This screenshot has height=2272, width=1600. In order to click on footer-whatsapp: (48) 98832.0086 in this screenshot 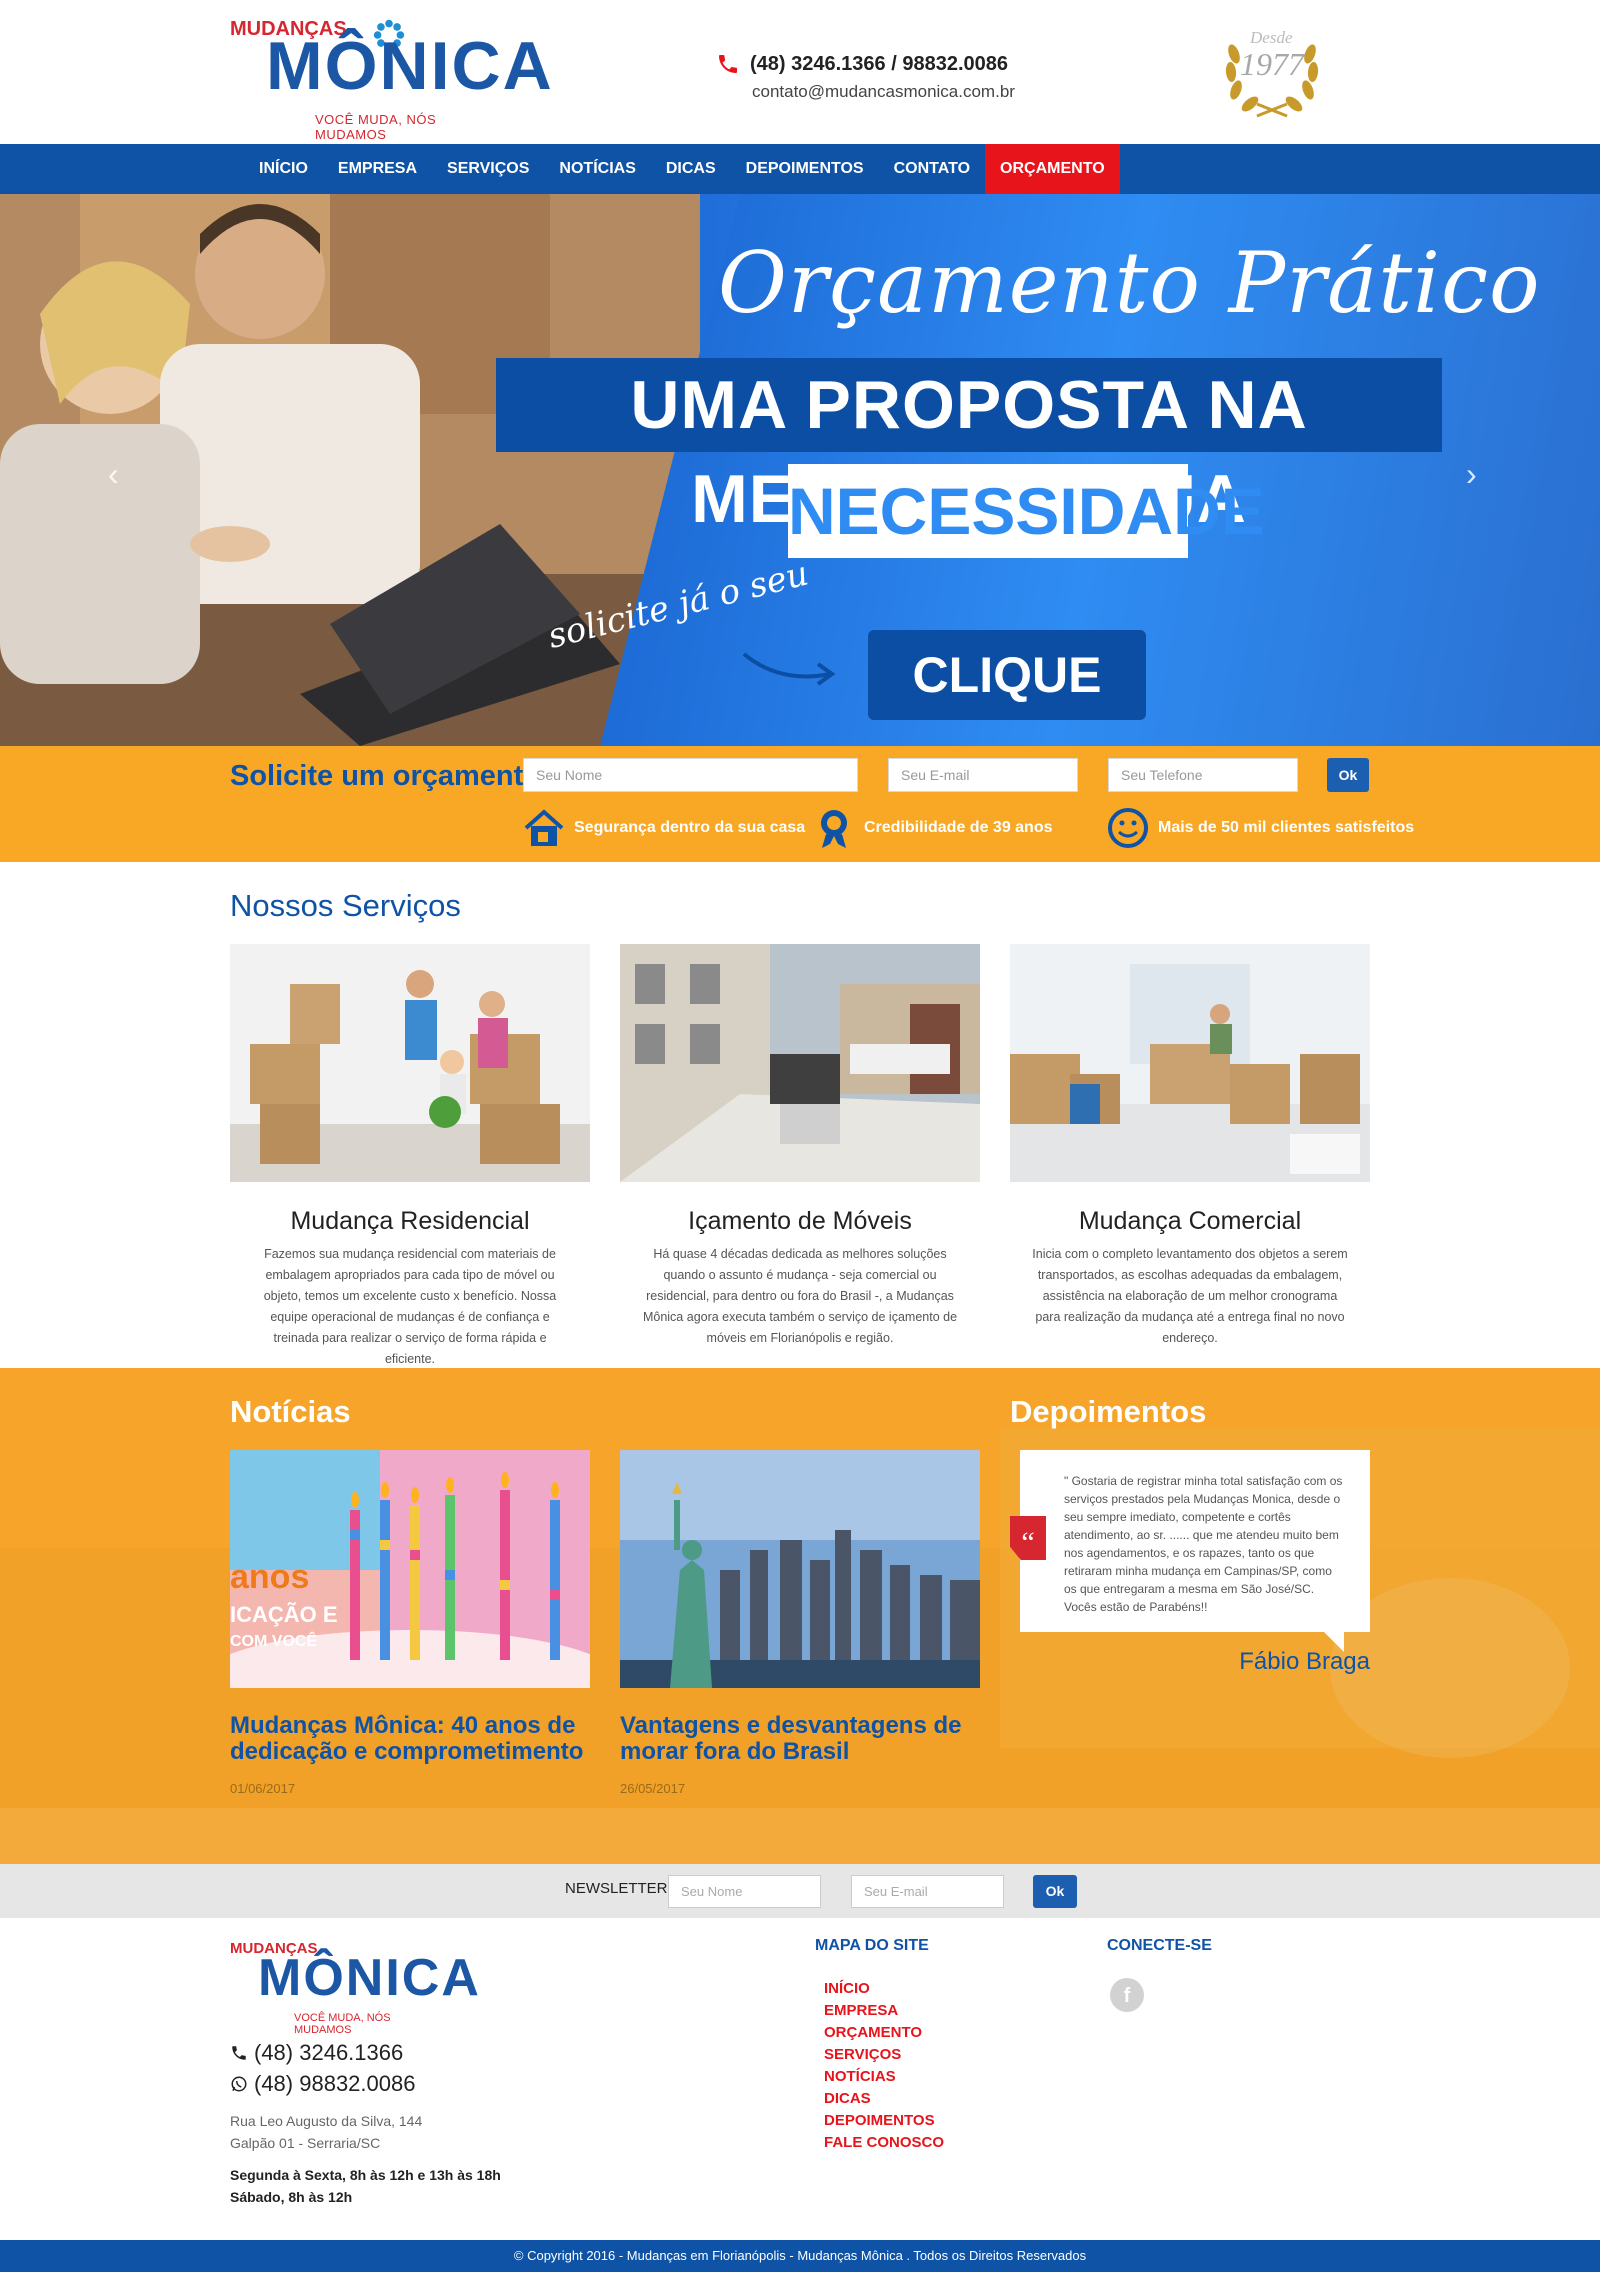, I will do `click(322, 2084)`.